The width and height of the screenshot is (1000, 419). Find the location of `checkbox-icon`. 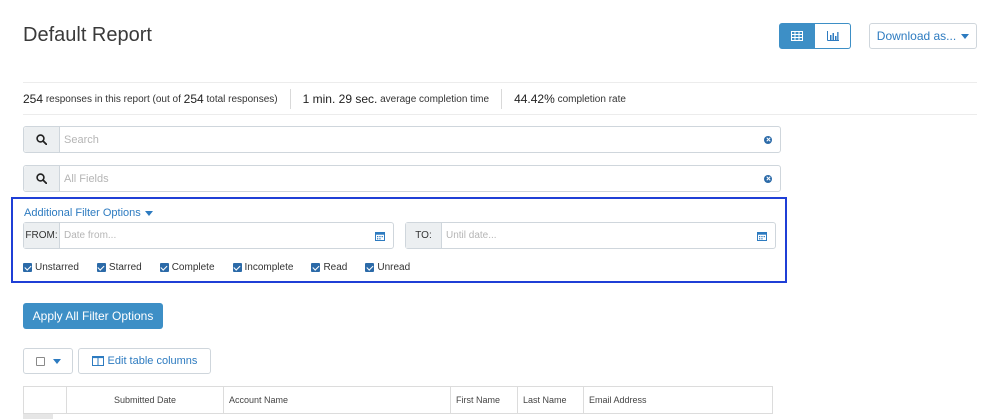

checkbox-icon is located at coordinates (40, 361).